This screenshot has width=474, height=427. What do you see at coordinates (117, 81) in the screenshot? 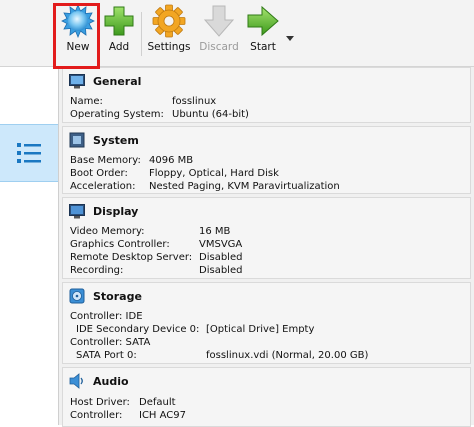
I see `general-title: General` at bounding box center [117, 81].